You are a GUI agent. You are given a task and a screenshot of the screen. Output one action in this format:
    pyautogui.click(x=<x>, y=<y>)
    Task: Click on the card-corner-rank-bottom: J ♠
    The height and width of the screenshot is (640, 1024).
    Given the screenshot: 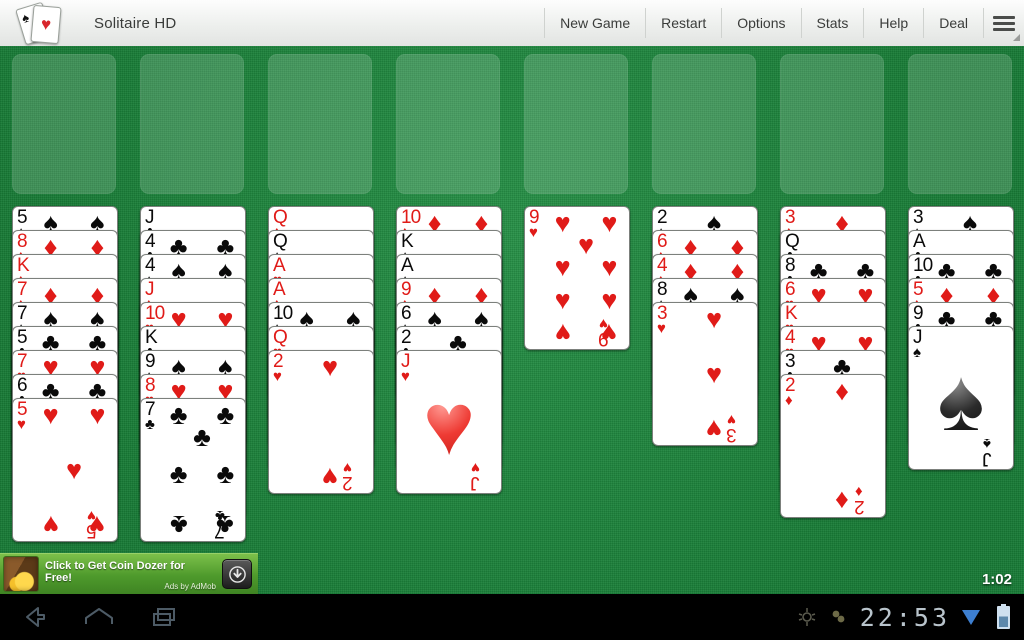 What is the action you would take?
    pyautogui.click(x=987, y=452)
    